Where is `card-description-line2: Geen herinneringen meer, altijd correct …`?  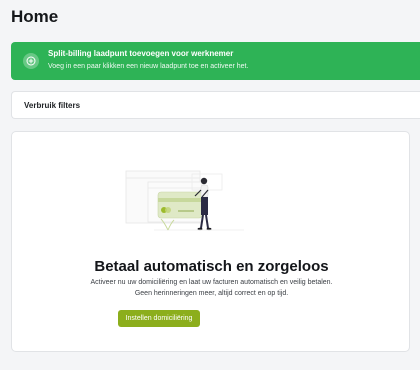 card-description-line2: Geen herinneringen meer, altijd correct … is located at coordinates (211, 293).